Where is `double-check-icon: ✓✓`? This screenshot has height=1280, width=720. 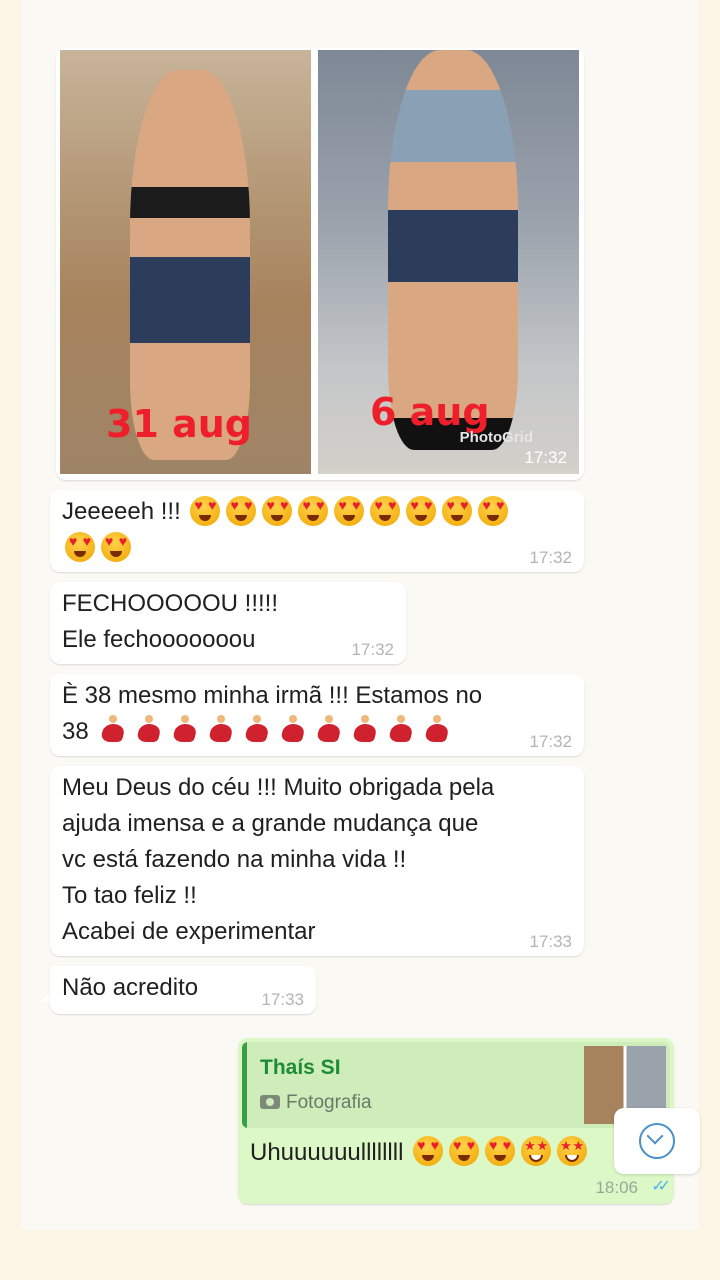
double-check-icon: ✓✓ is located at coordinates (661, 1186).